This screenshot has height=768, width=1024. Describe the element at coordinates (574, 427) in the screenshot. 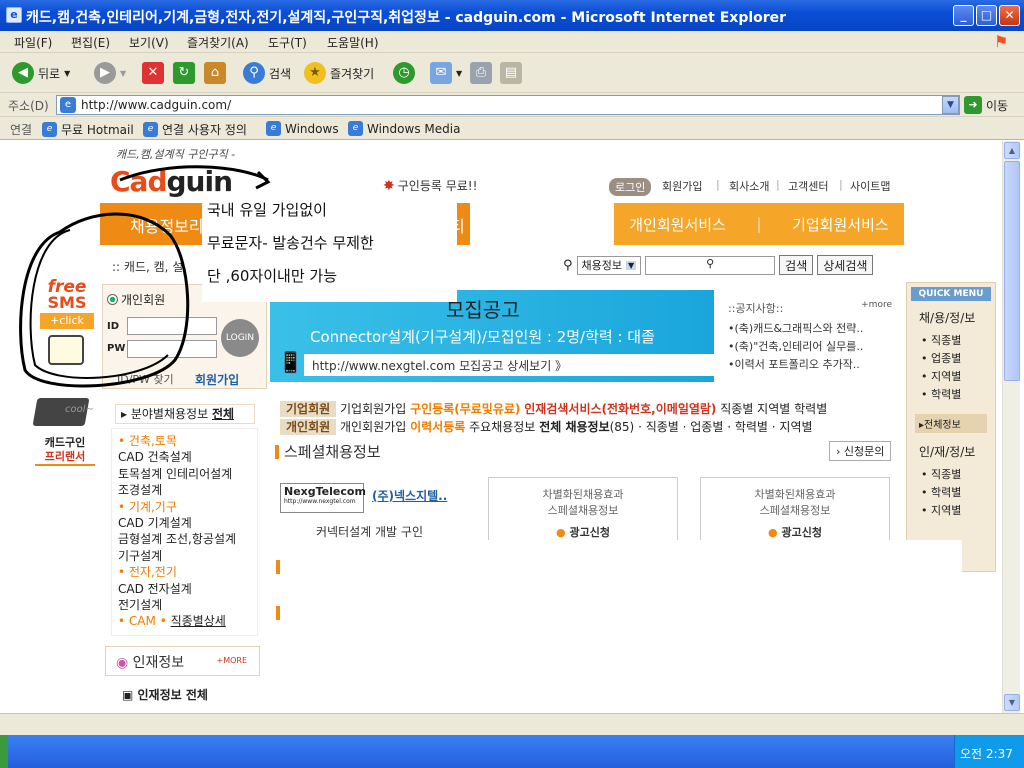

I see `all-jobs-link: 전체 채용정보` at that location.